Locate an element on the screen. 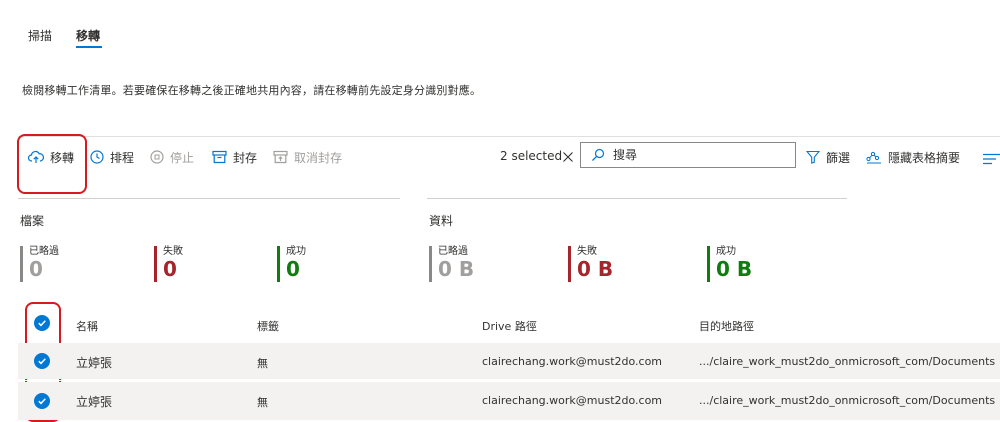 This screenshot has height=422, width=1000. clock-icon is located at coordinates (97, 157).